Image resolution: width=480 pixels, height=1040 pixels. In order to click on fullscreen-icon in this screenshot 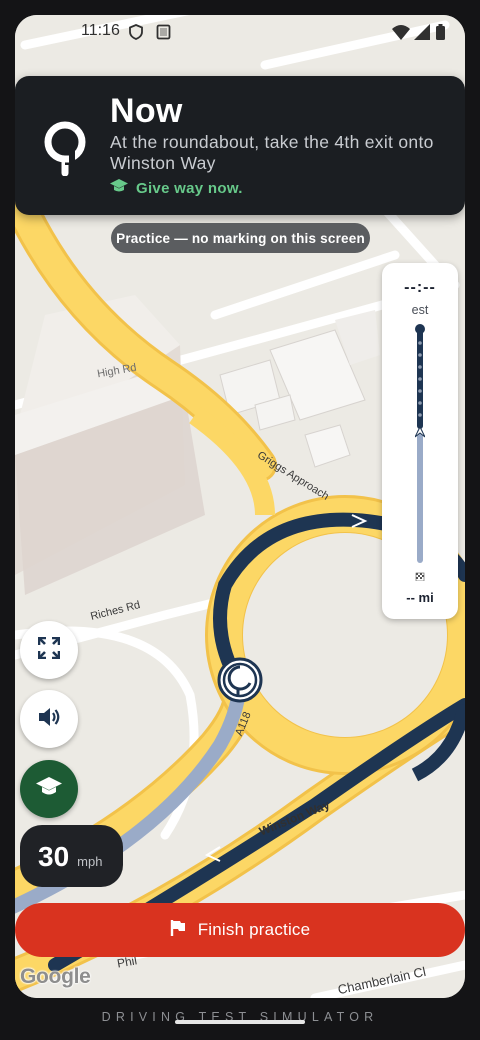, I will do `click(49, 650)`.